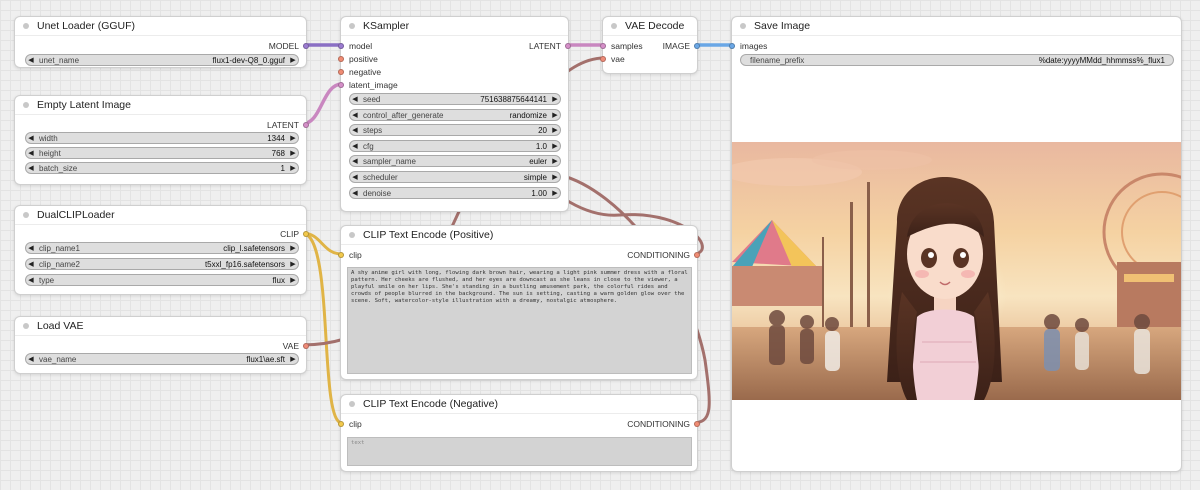 This screenshot has width=1200, height=490. Describe the element at coordinates (162, 280) in the screenshot. I see `widget-type: ◀ type flux ▶` at that location.